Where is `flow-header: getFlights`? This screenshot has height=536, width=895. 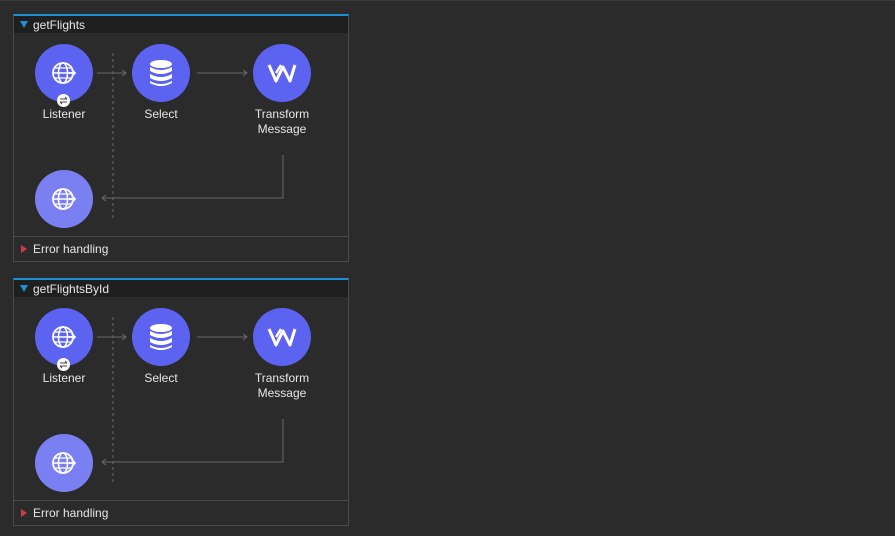
flow-header: getFlights is located at coordinates (181, 24).